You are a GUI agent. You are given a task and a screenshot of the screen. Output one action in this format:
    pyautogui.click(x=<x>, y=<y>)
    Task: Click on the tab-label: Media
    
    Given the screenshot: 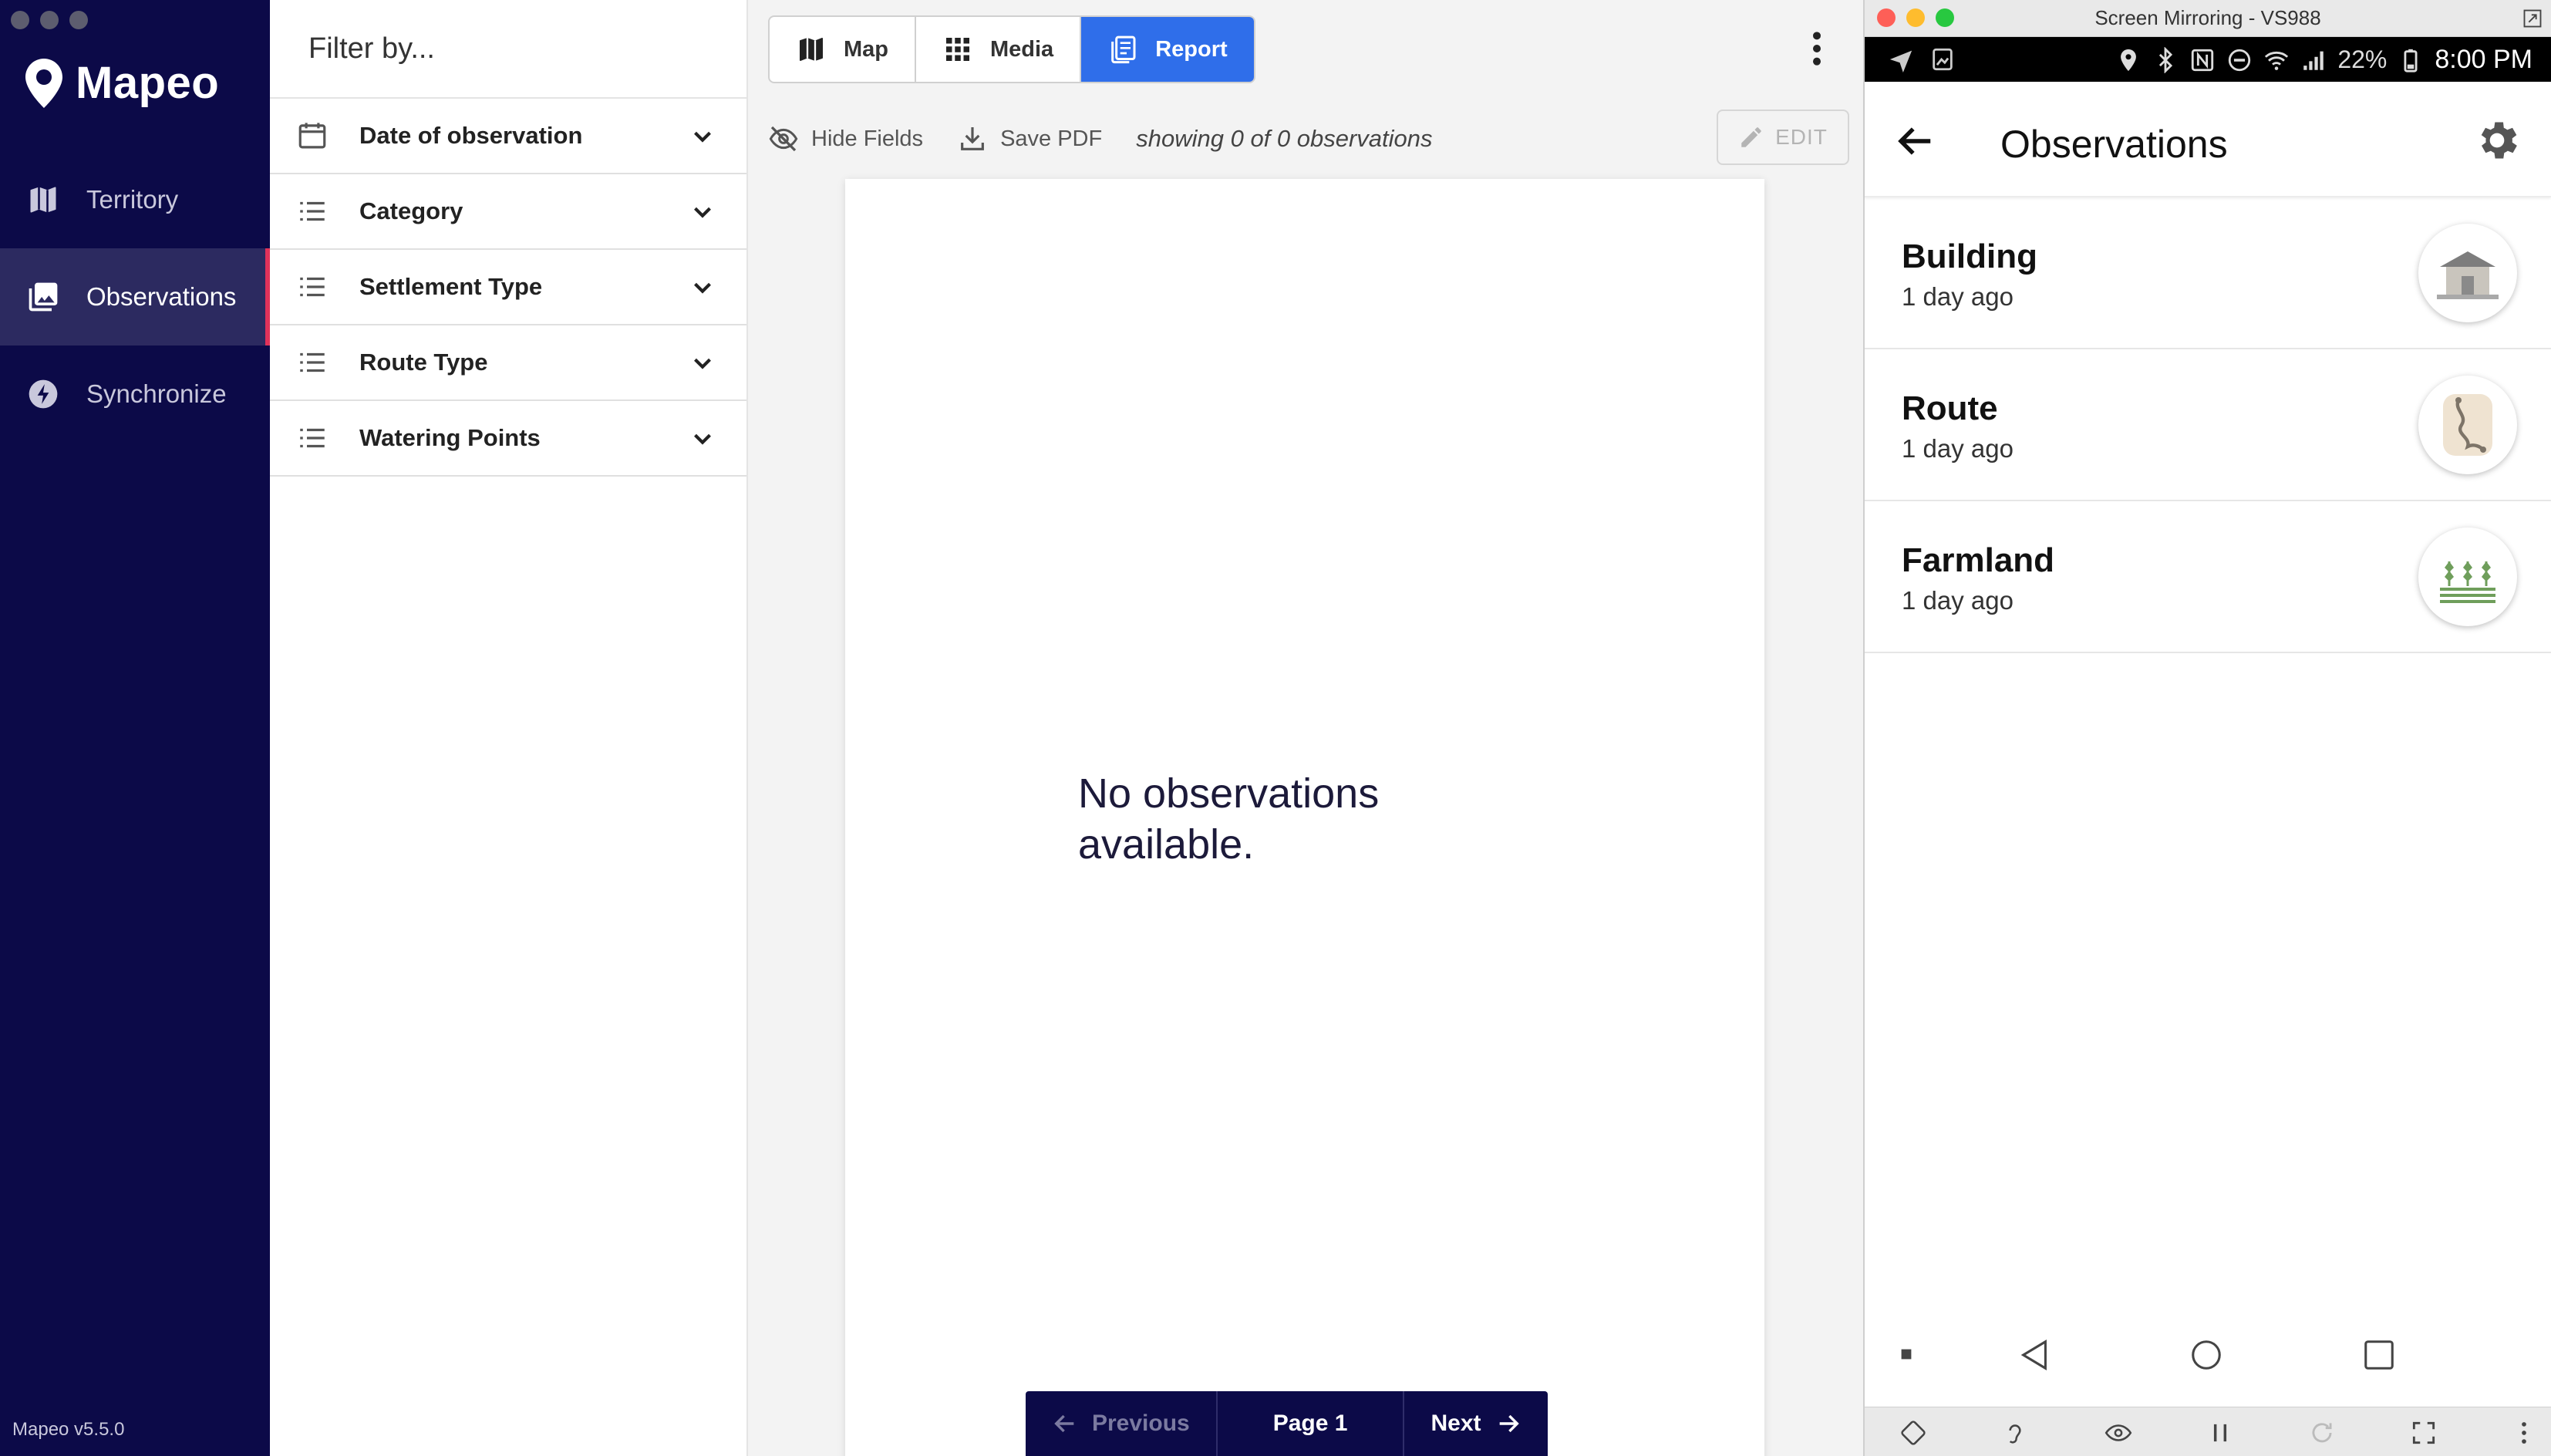 What is the action you would take?
    pyautogui.click(x=1022, y=49)
    